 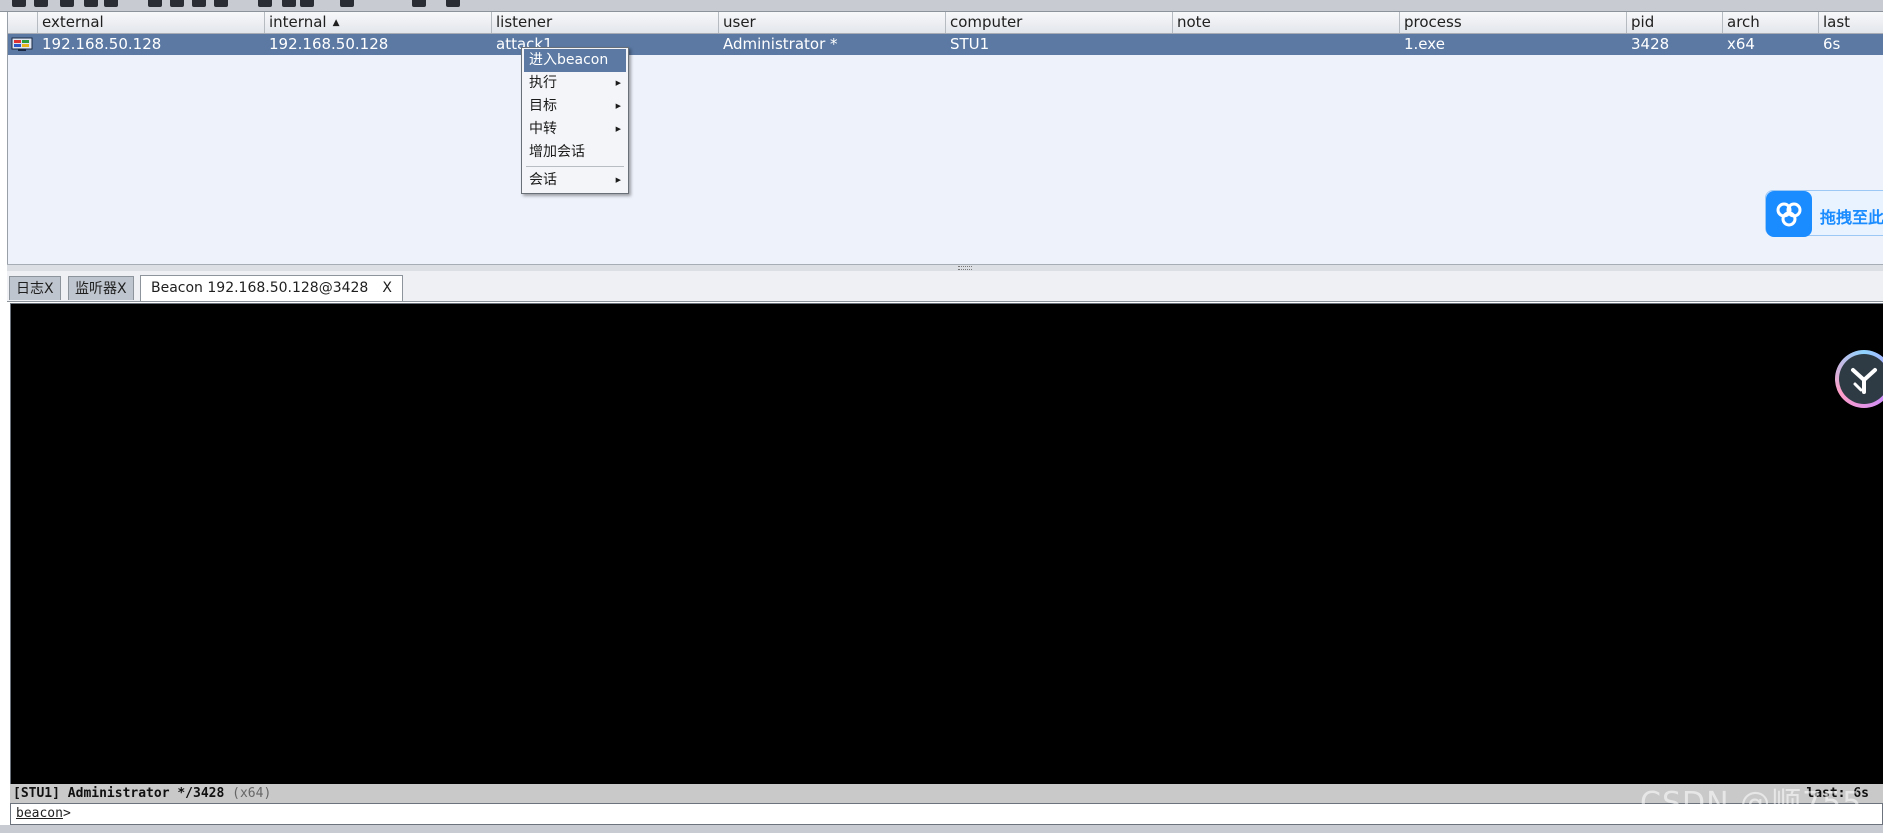 I want to click on screenshots-icon, so click(x=199, y=3).